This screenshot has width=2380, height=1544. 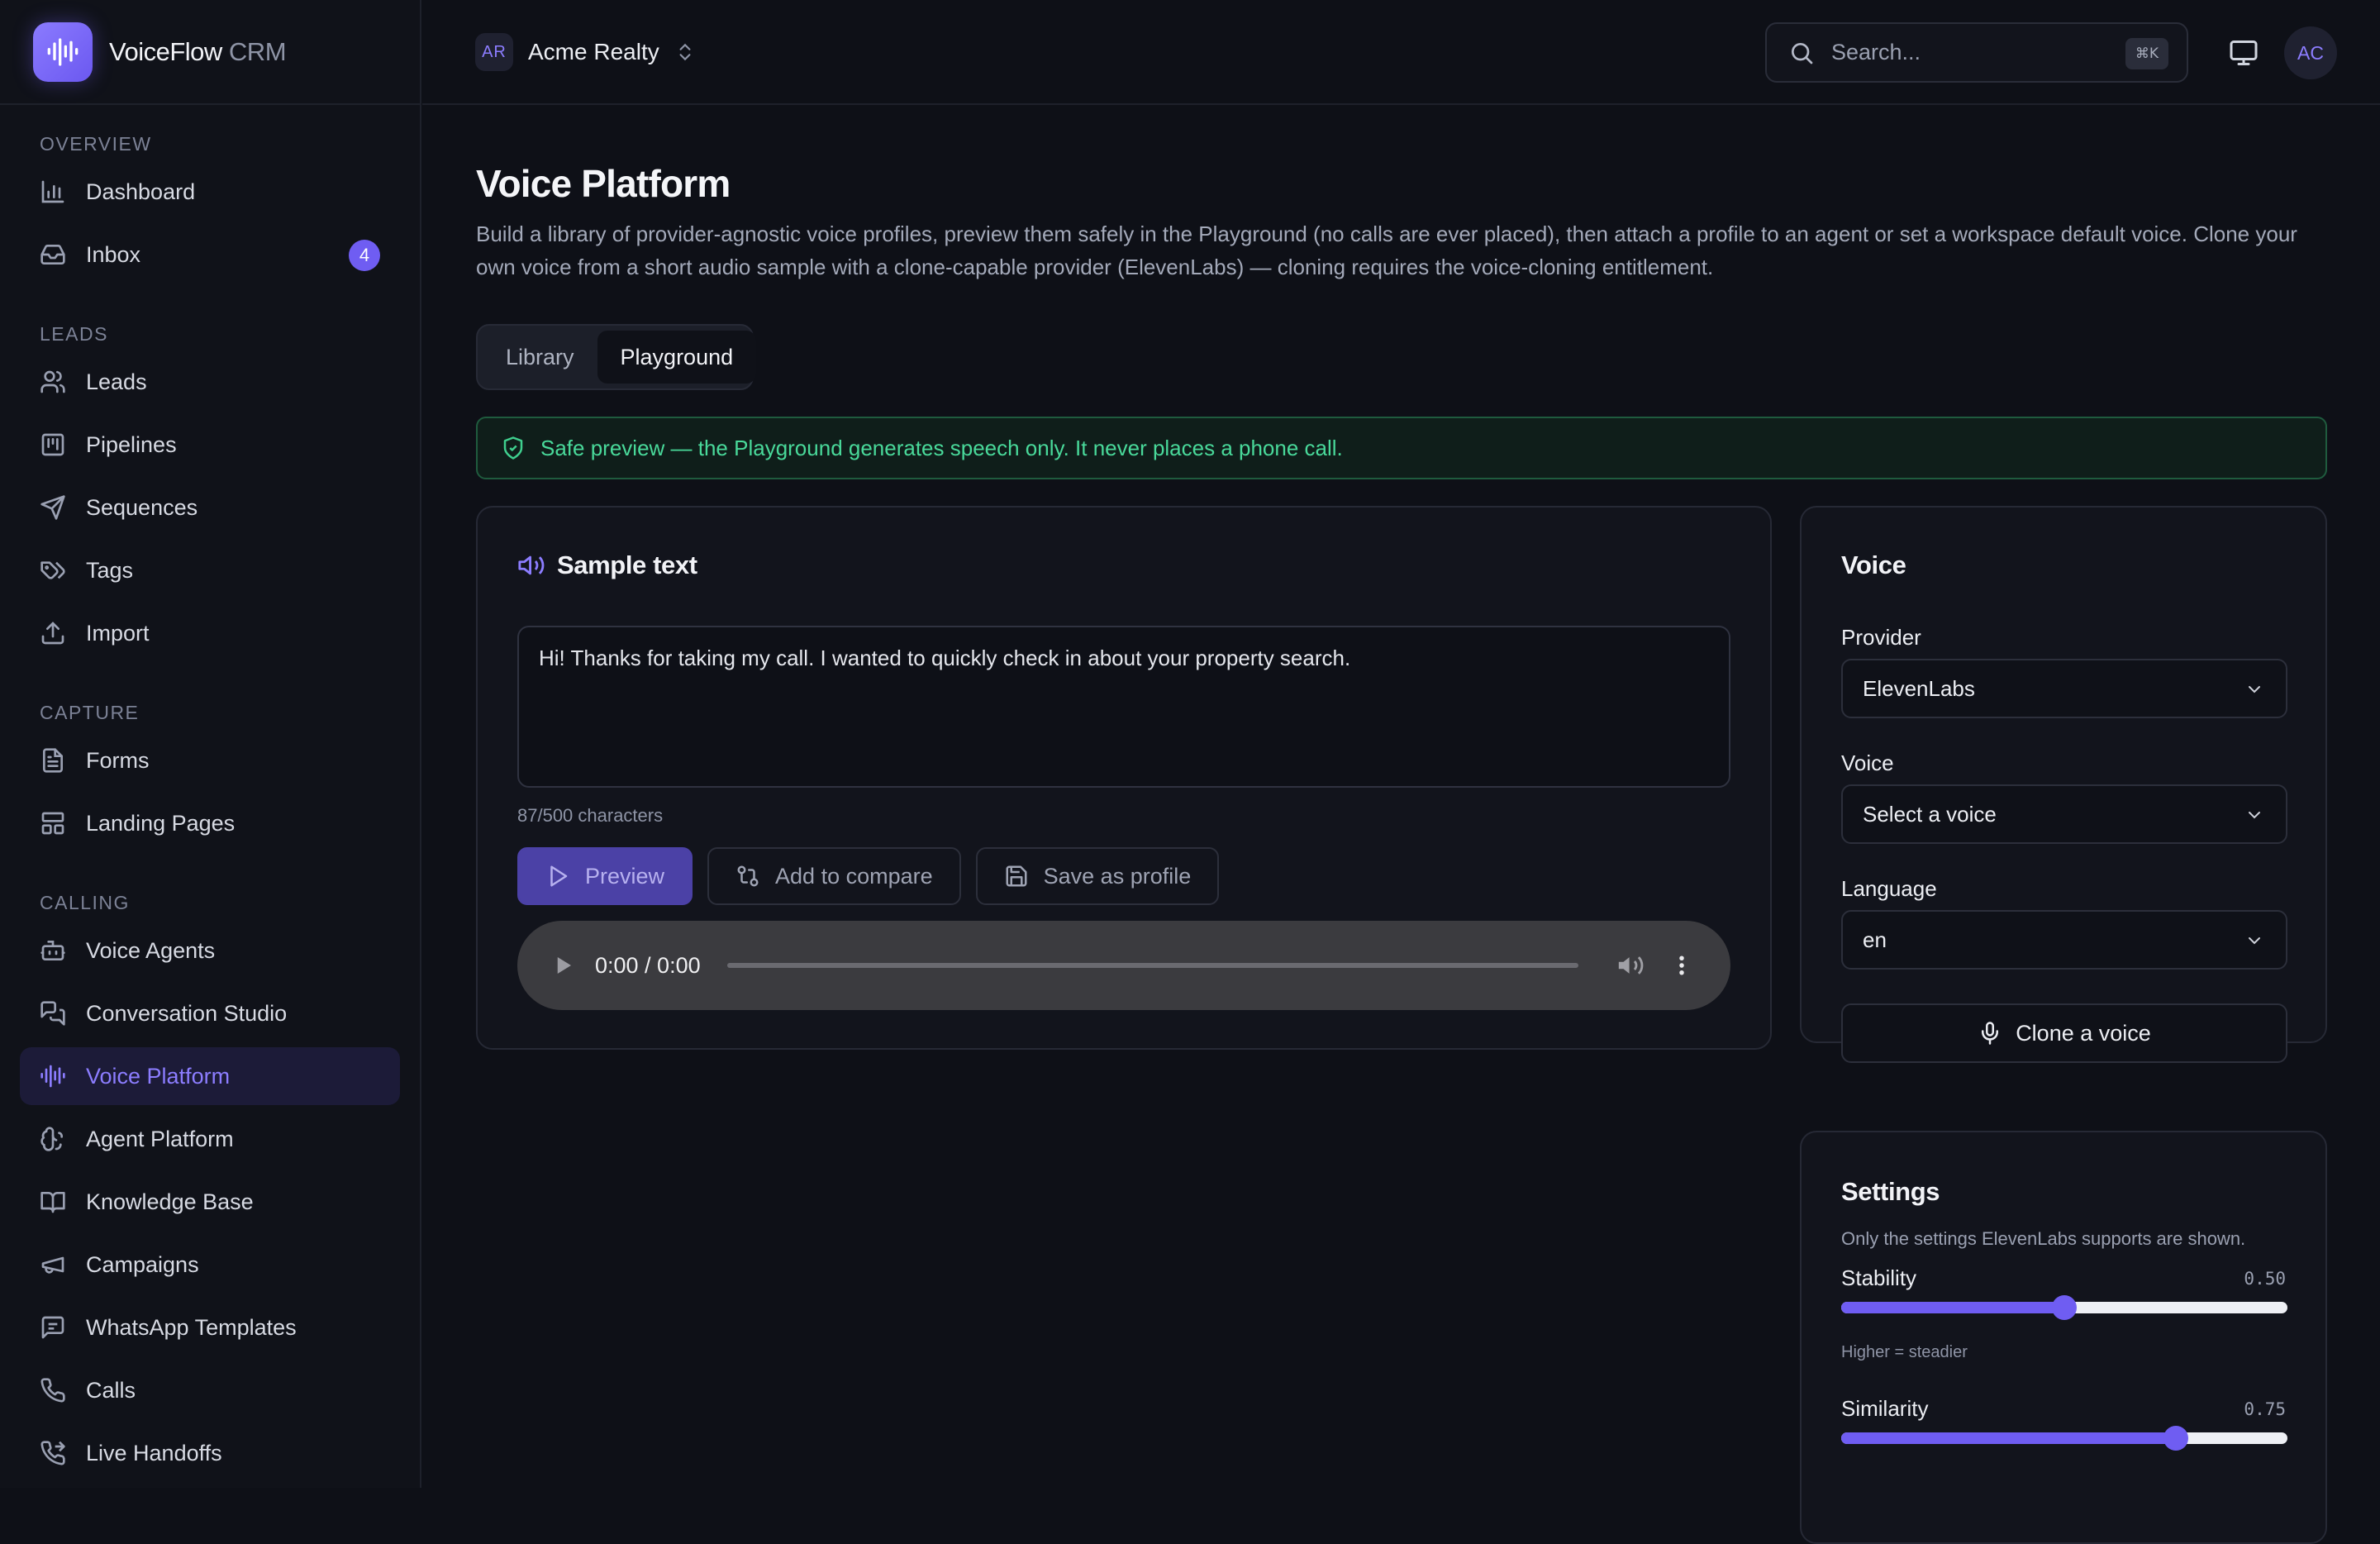 I want to click on tab-library: Library, so click(x=540, y=358).